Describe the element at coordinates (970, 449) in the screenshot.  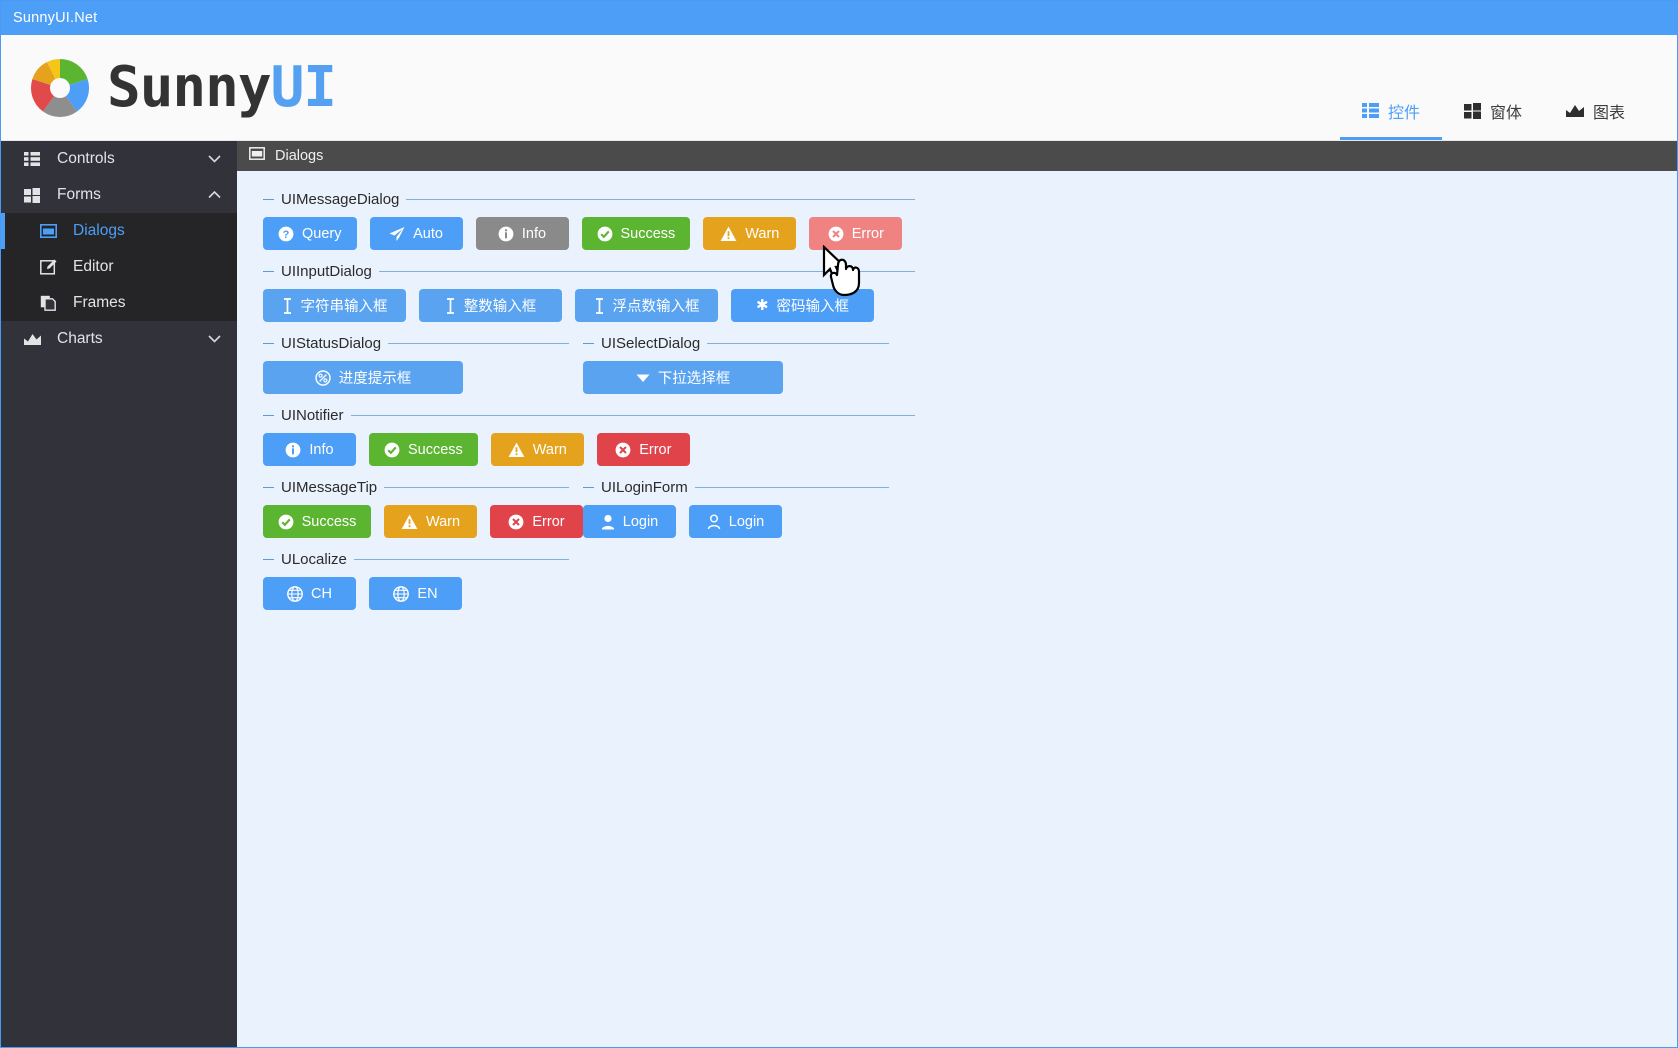
I see `button-row-notifier: Info Success Warn Error` at that location.